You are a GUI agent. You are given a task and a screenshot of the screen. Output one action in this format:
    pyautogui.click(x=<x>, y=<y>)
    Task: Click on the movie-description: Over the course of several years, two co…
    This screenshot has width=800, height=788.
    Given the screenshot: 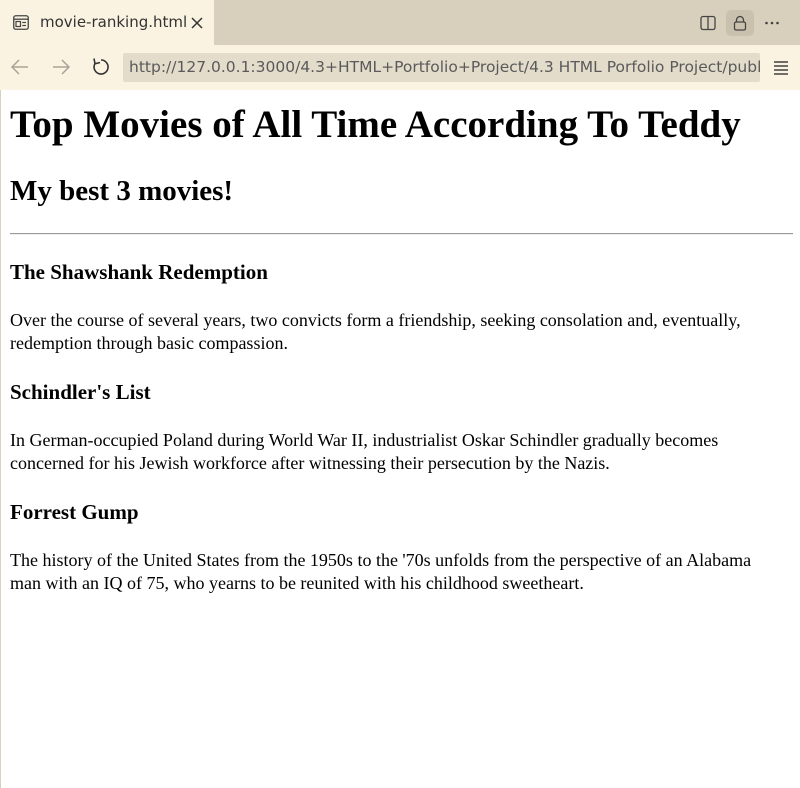 What is the action you would take?
    pyautogui.click(x=375, y=331)
    